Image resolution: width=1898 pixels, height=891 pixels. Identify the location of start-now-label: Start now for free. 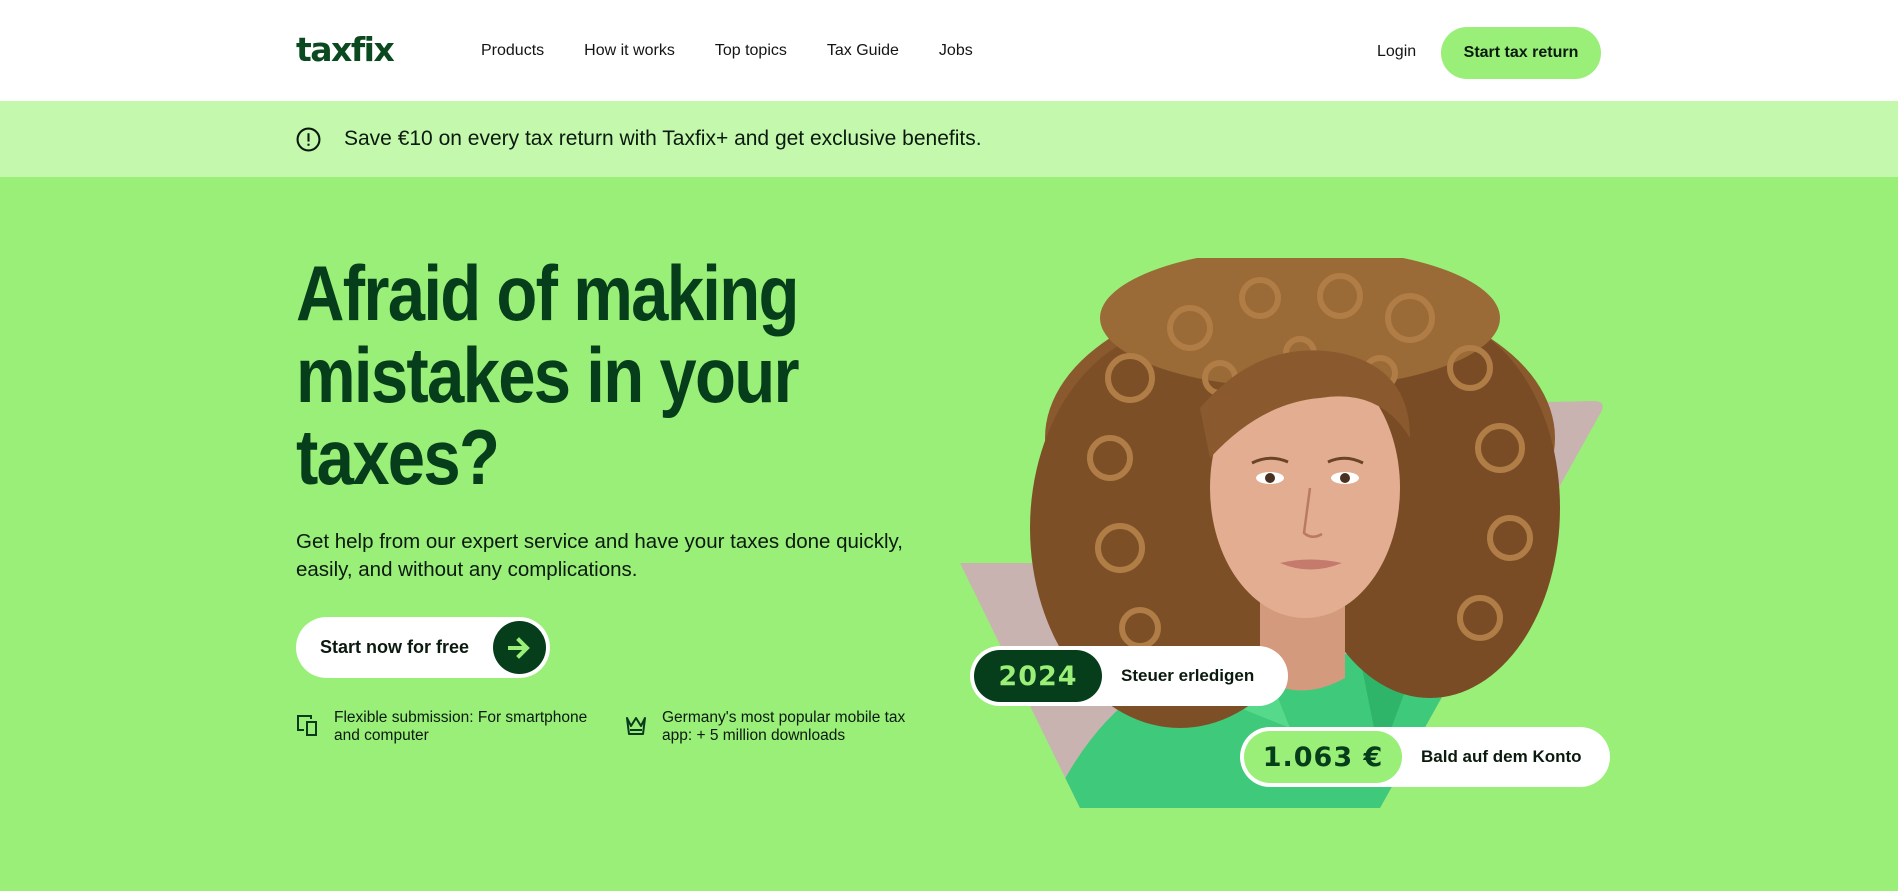
(395, 647).